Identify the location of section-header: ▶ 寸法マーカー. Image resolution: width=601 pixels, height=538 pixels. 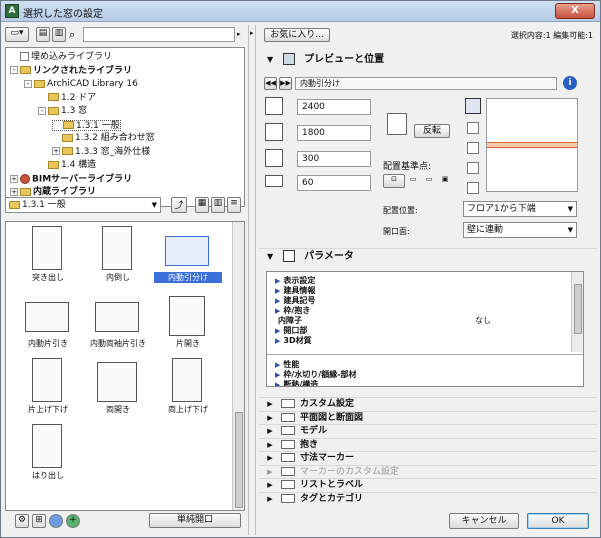
(428, 457).